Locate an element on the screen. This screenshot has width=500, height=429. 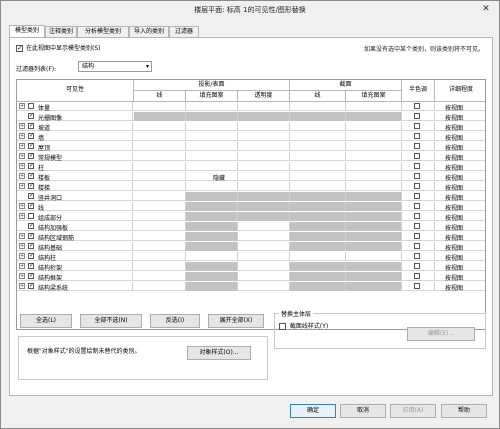
table-row: + 常规模型 按视图 is located at coordinates (251, 157).